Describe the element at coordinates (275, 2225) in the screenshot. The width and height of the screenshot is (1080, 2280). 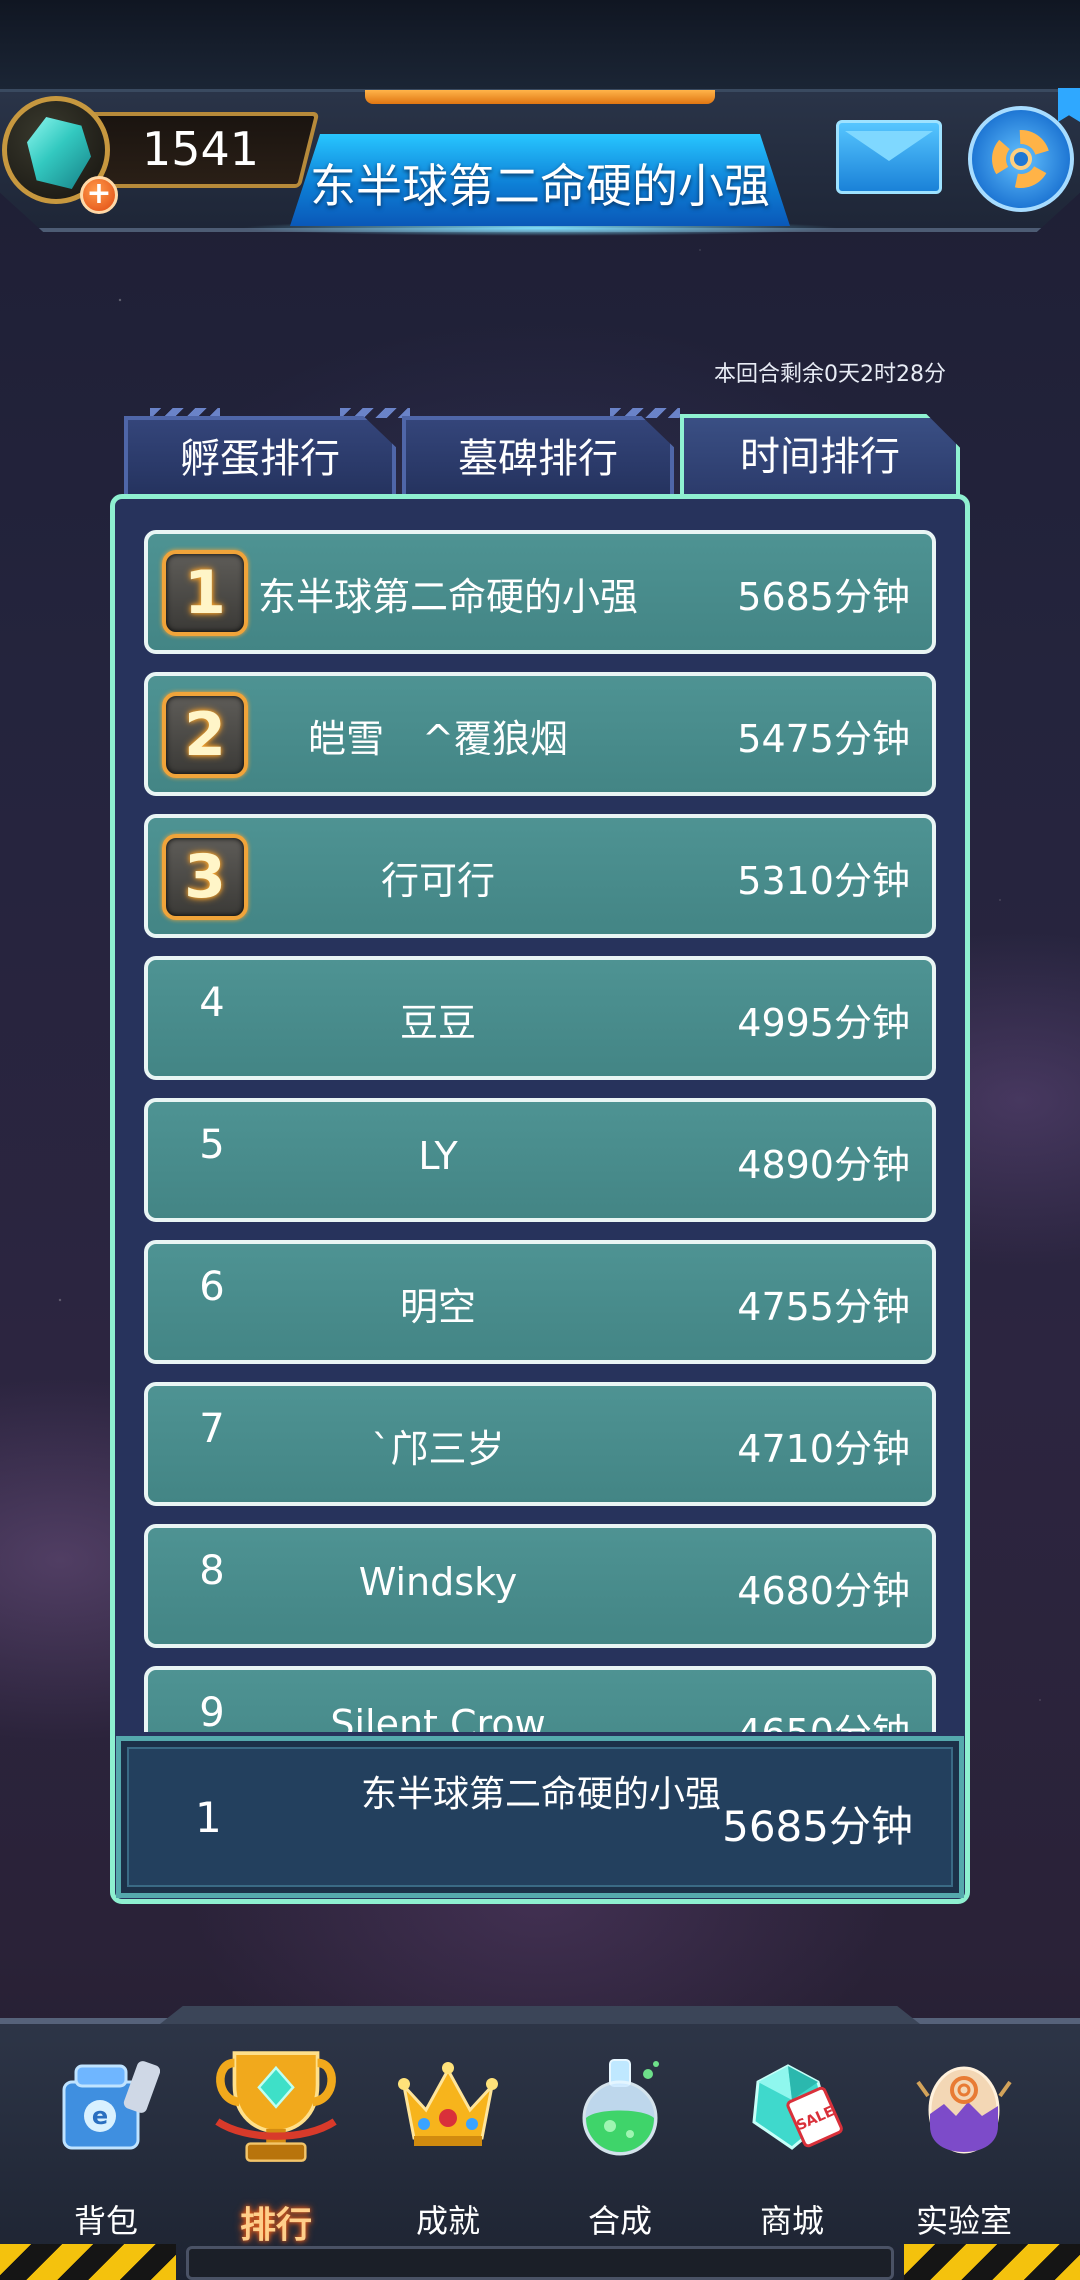
I see `nav-label: 排行` at that location.